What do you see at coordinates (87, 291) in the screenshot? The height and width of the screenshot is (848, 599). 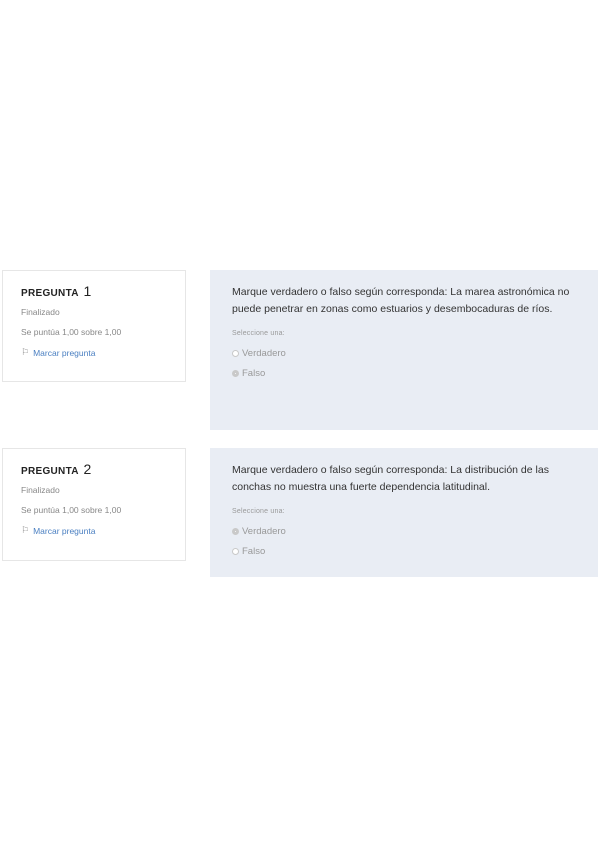 I see `question-number: 1` at bounding box center [87, 291].